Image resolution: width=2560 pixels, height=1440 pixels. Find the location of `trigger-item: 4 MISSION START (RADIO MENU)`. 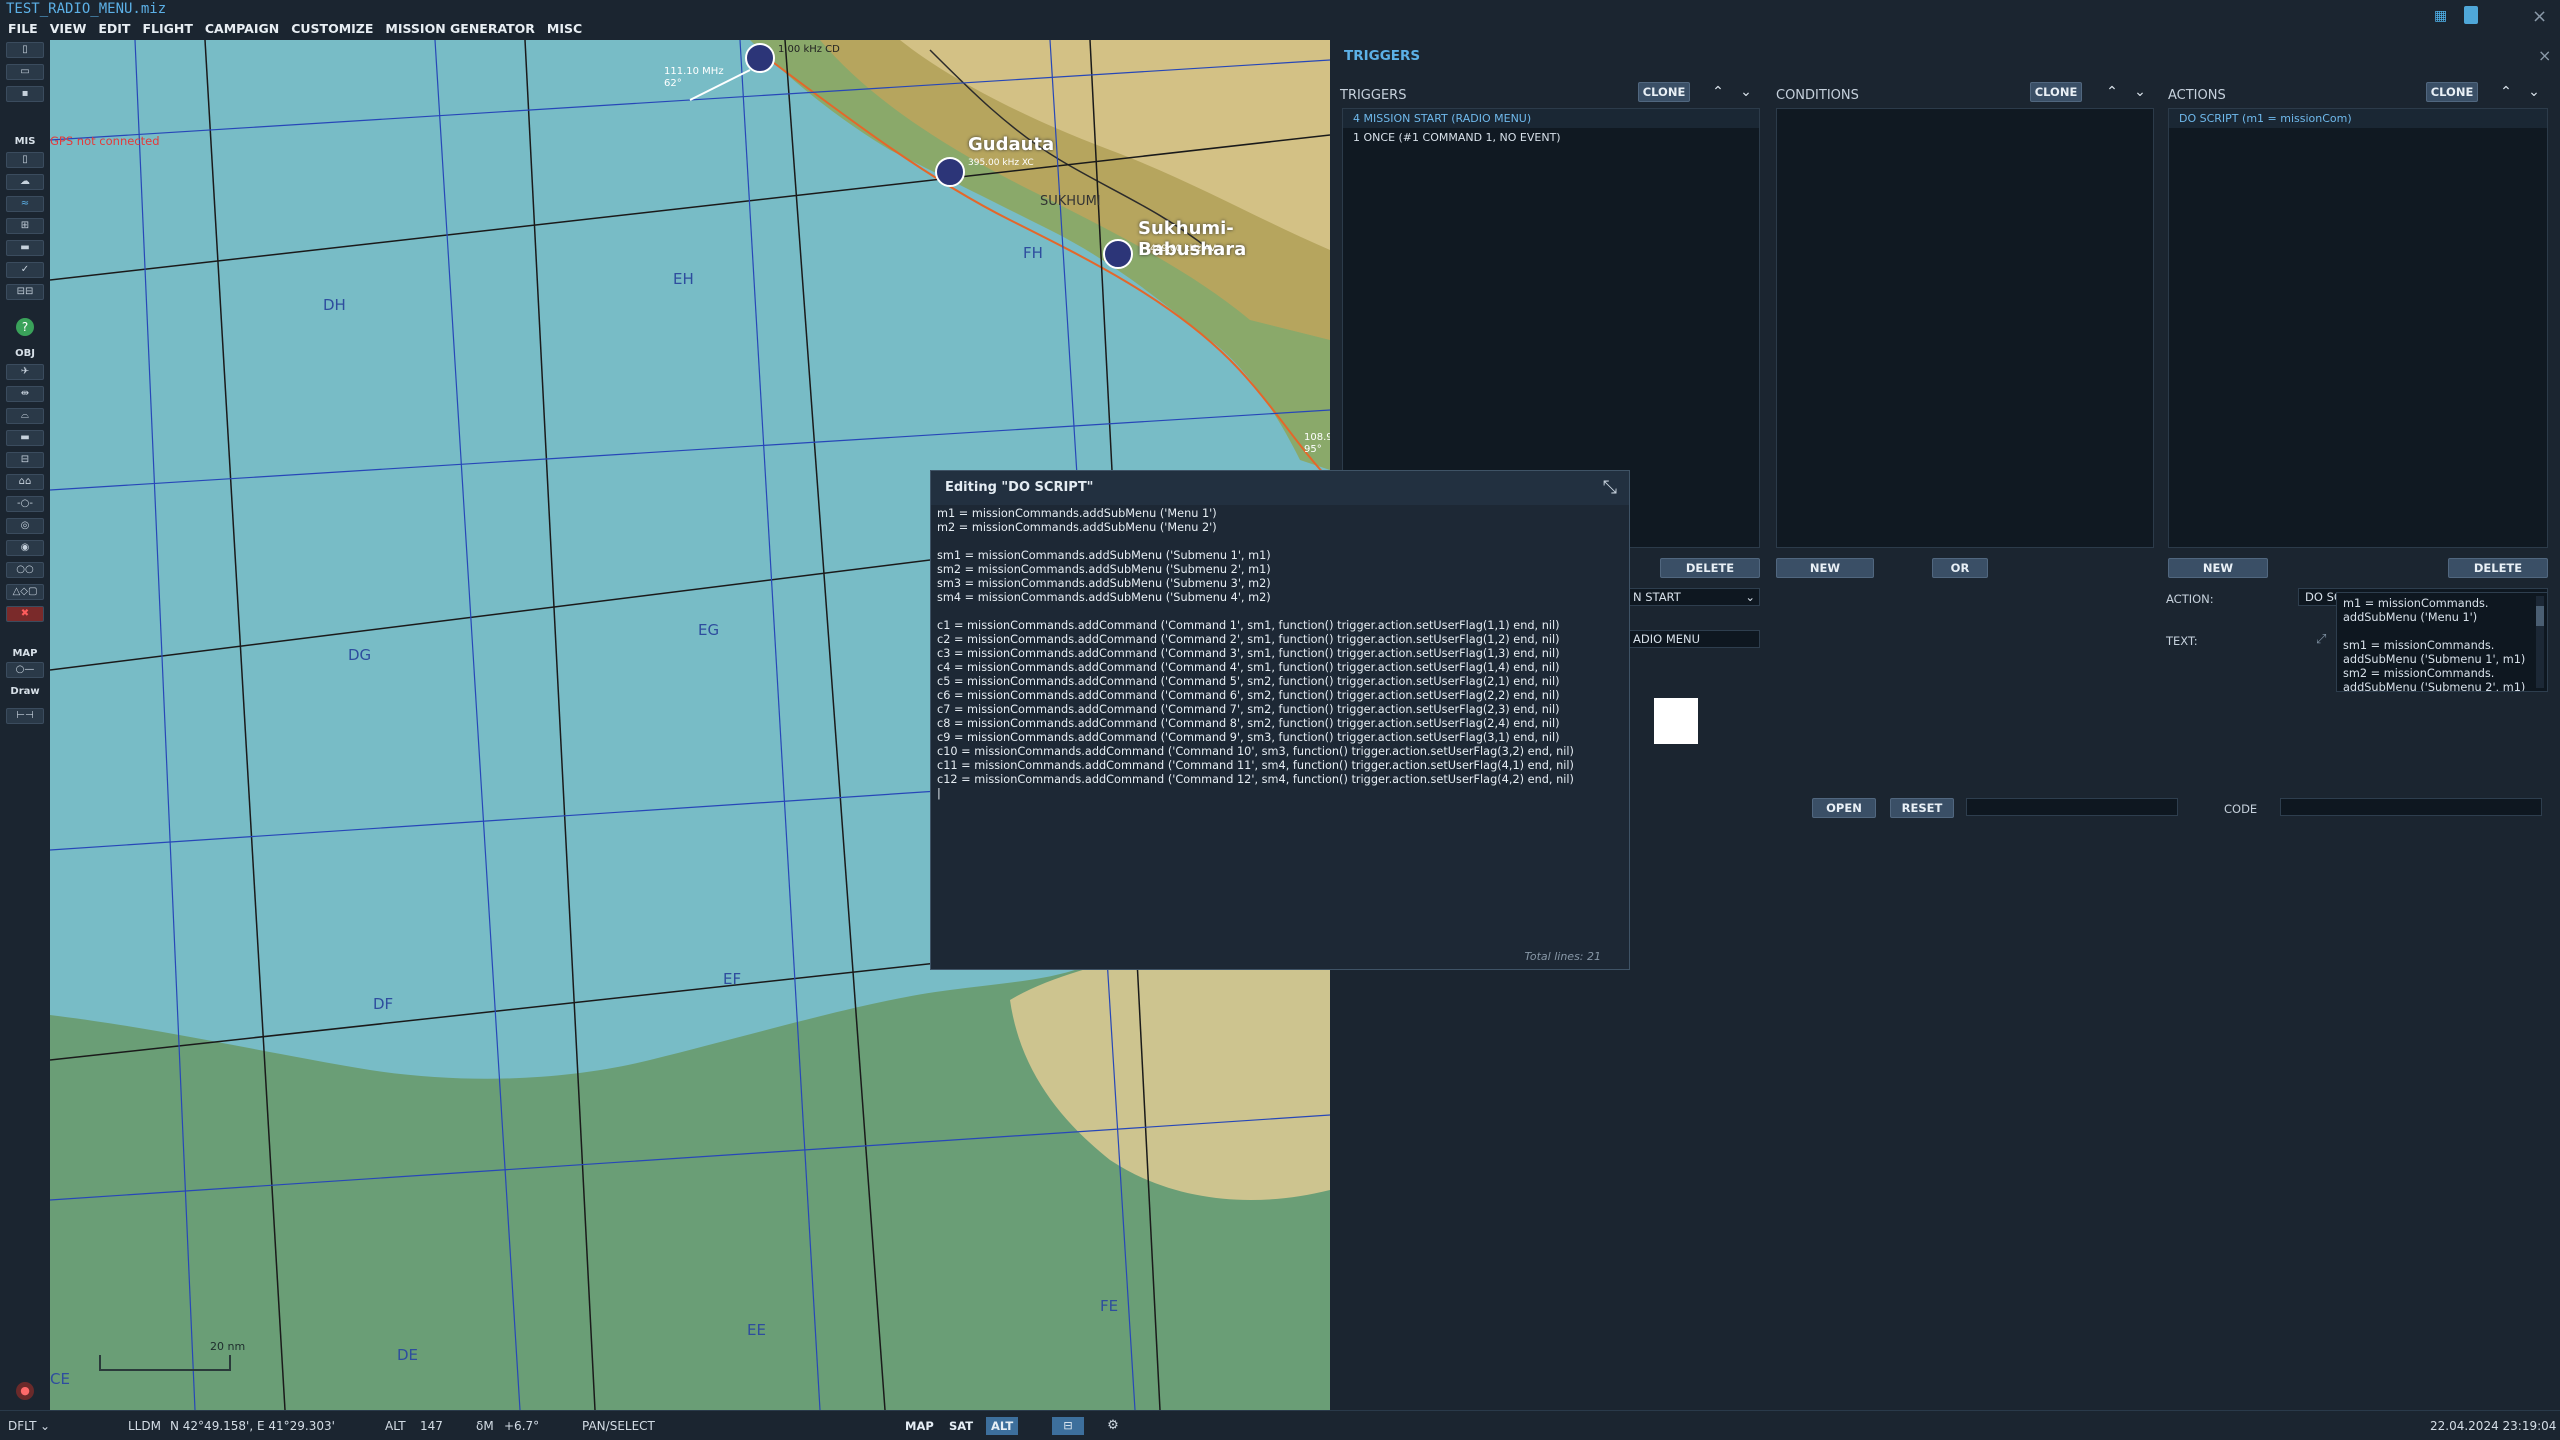

trigger-item: 4 MISSION START (RADIO MENU) is located at coordinates (1551, 118).